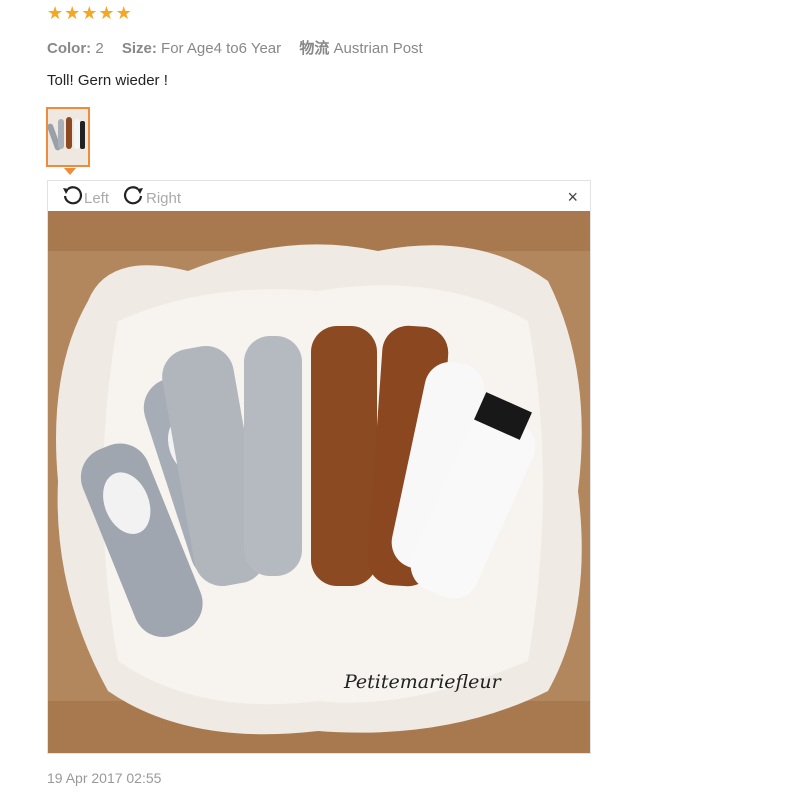 Image resolution: width=800 pixels, height=800 pixels. Describe the element at coordinates (99, 48) in the screenshot. I see `color-value: 2` at that location.